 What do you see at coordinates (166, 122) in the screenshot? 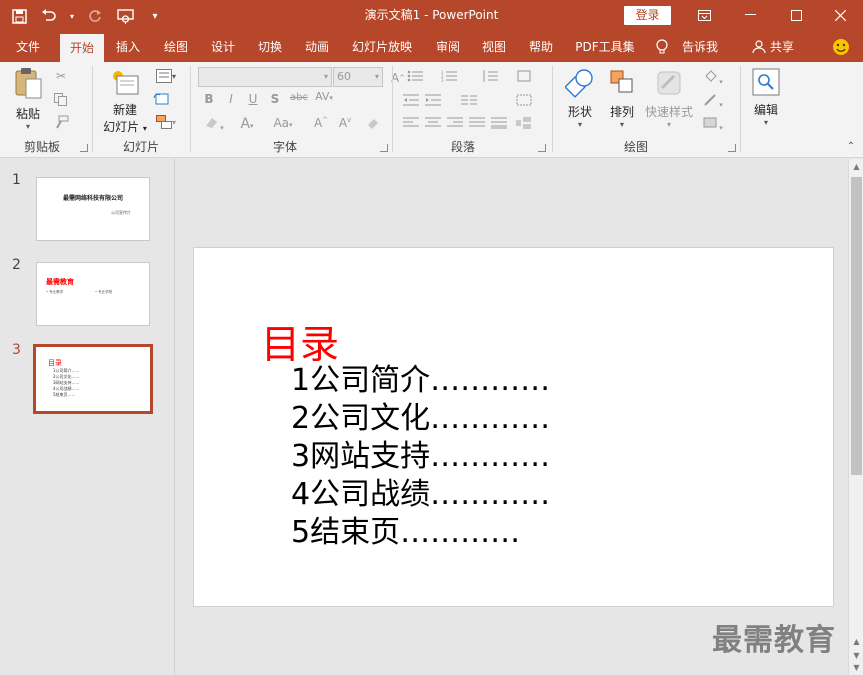
I see `section-icon: ▾` at bounding box center [166, 122].